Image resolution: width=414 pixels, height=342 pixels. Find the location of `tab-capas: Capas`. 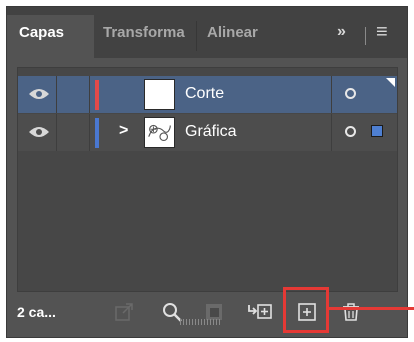

tab-capas: Capas is located at coordinates (50, 36).